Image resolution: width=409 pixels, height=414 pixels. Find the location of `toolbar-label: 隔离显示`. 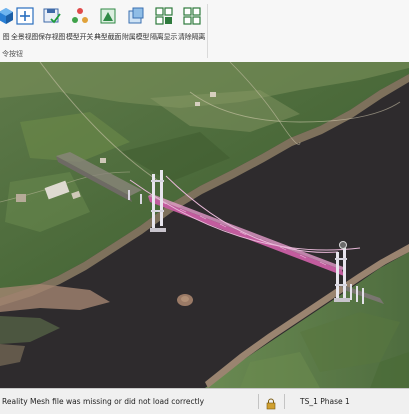

toolbar-label: 隔离显示 is located at coordinates (164, 37).